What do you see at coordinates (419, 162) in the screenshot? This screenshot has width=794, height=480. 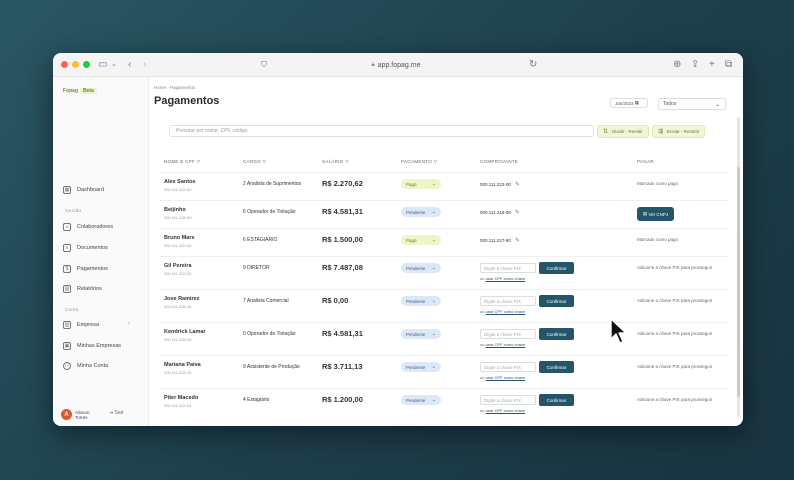 I see `col-pagamento: PAGAMENTO ▽` at bounding box center [419, 162].